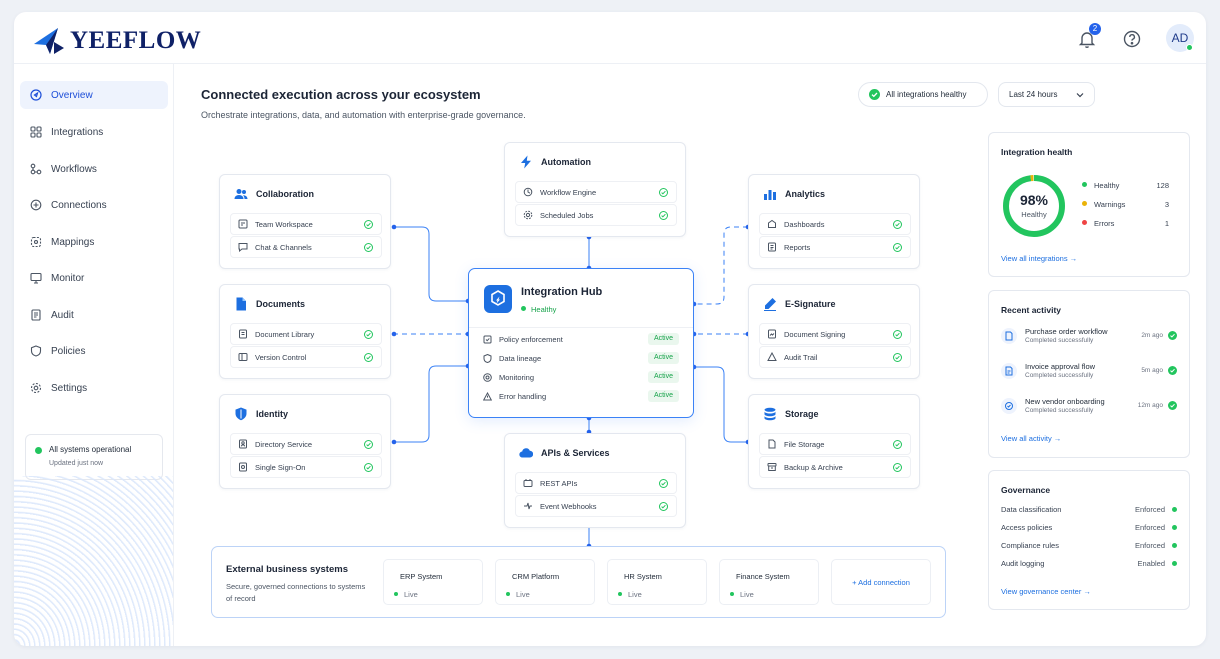  I want to click on view-all-integrations-link: View all integrations →, so click(1039, 258).